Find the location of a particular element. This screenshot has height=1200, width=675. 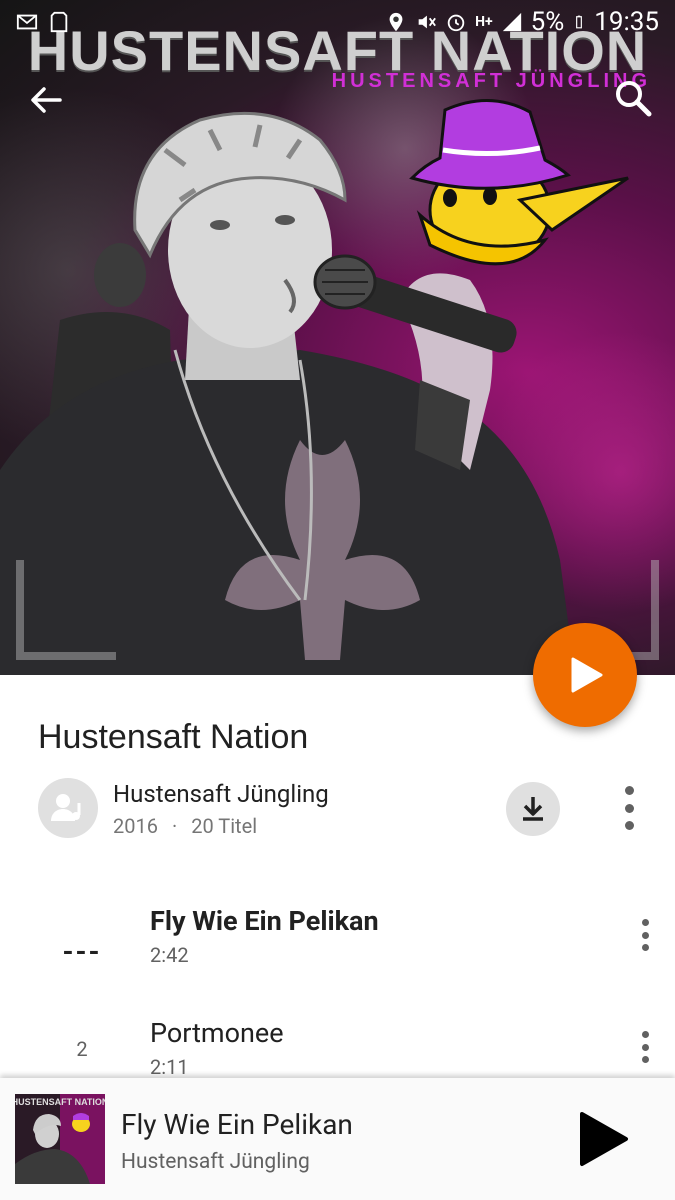

download-button is located at coordinates (533, 809).